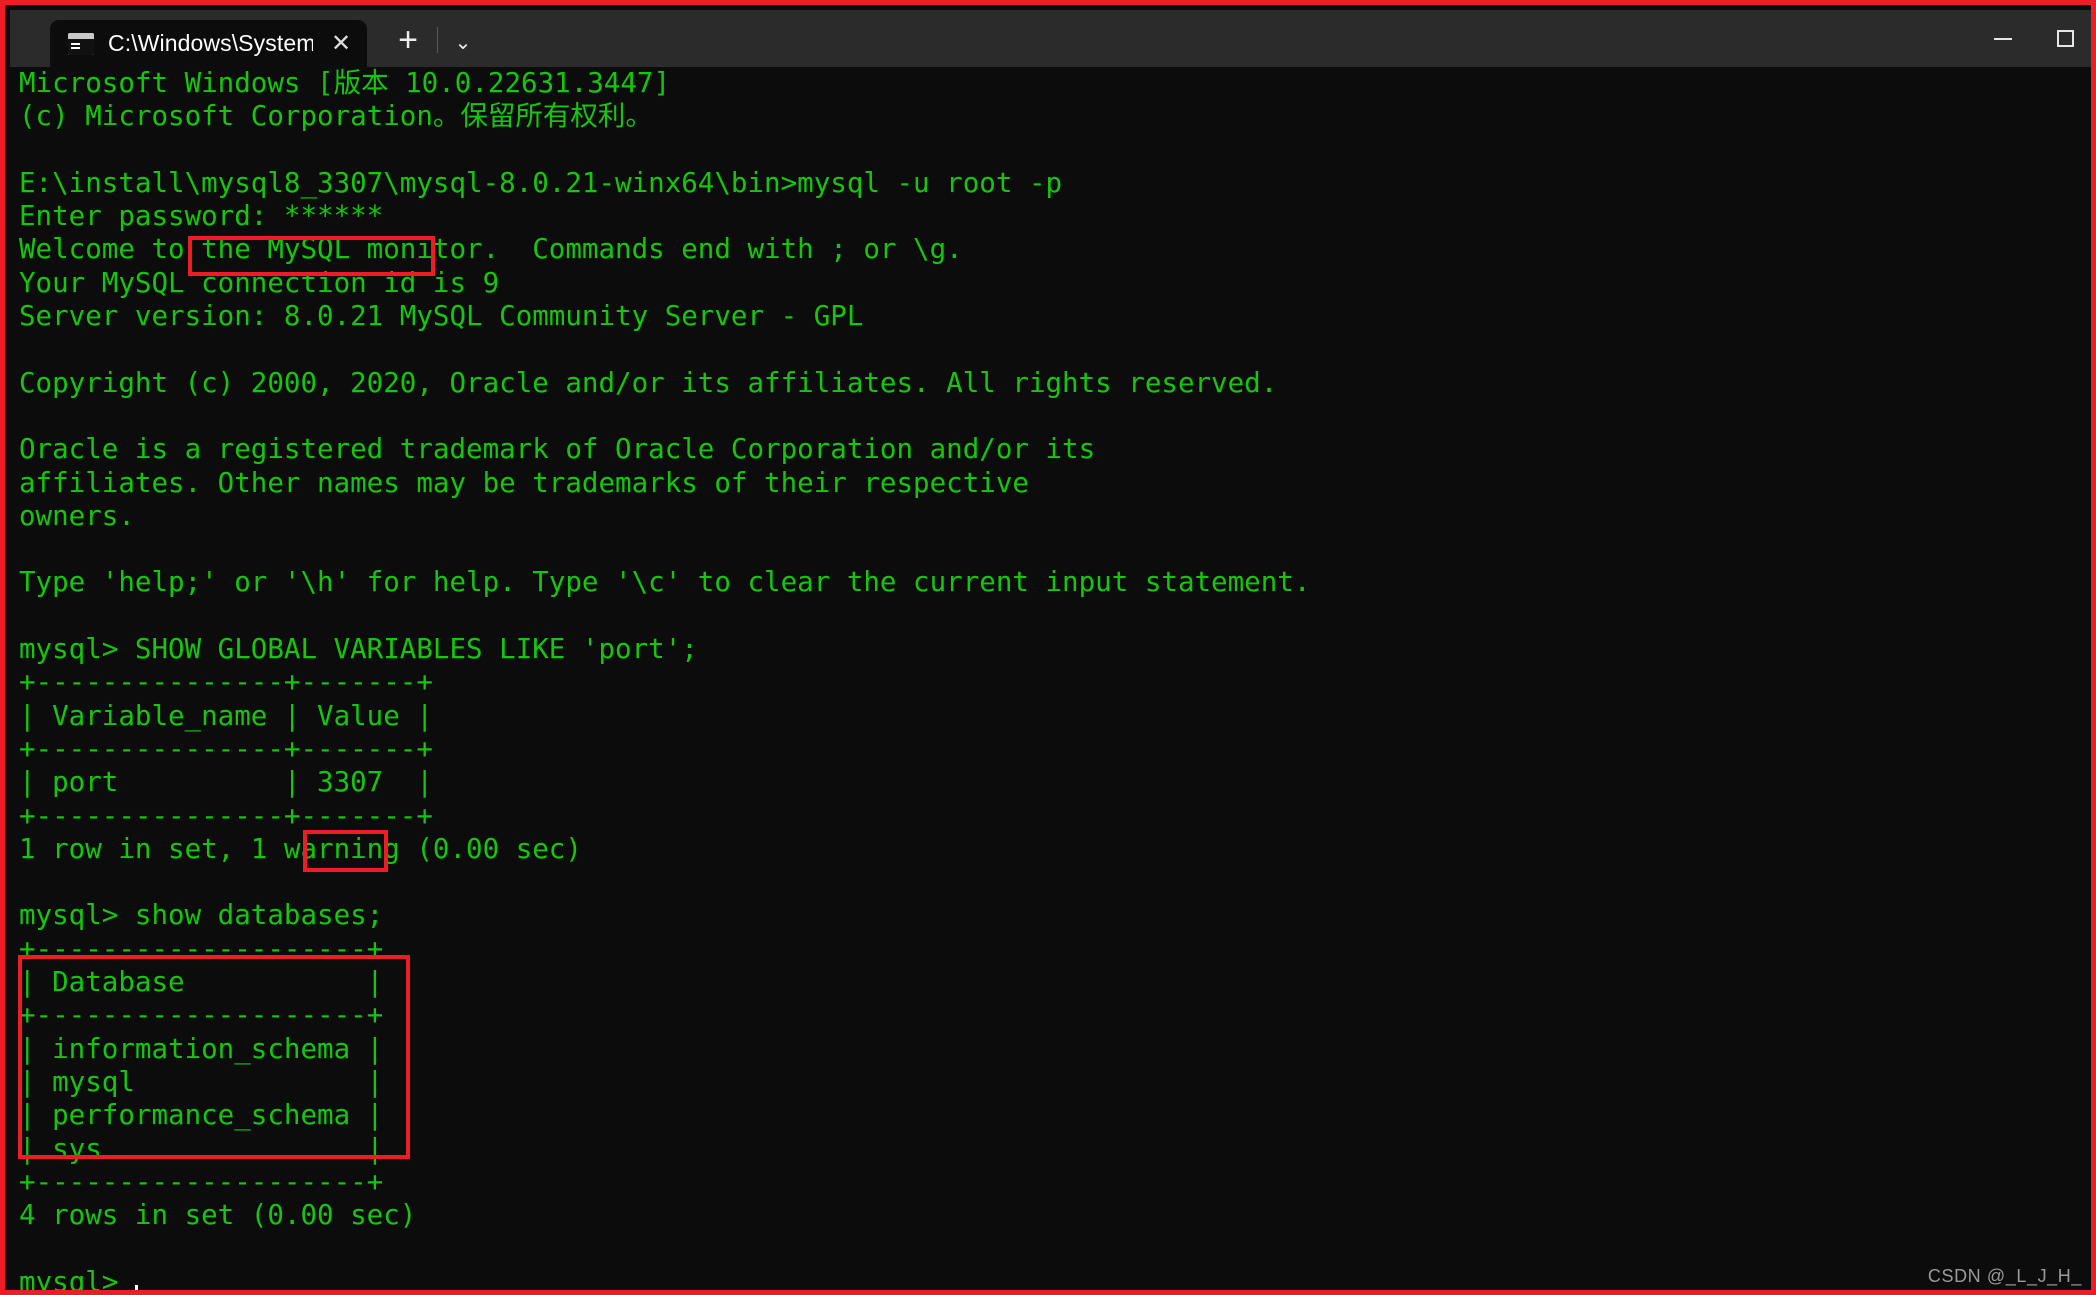 Image resolution: width=2096 pixels, height=1295 pixels. What do you see at coordinates (226, 782) in the screenshot?
I see `terminal-line: | port | 3307 |` at bounding box center [226, 782].